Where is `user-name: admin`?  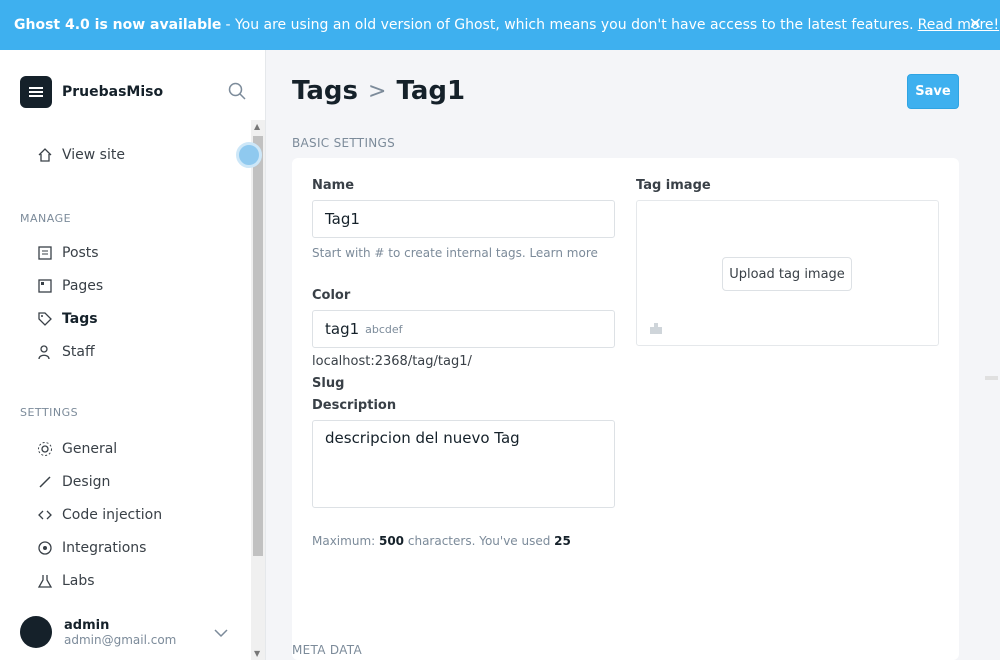
user-name: admin is located at coordinates (87, 625).